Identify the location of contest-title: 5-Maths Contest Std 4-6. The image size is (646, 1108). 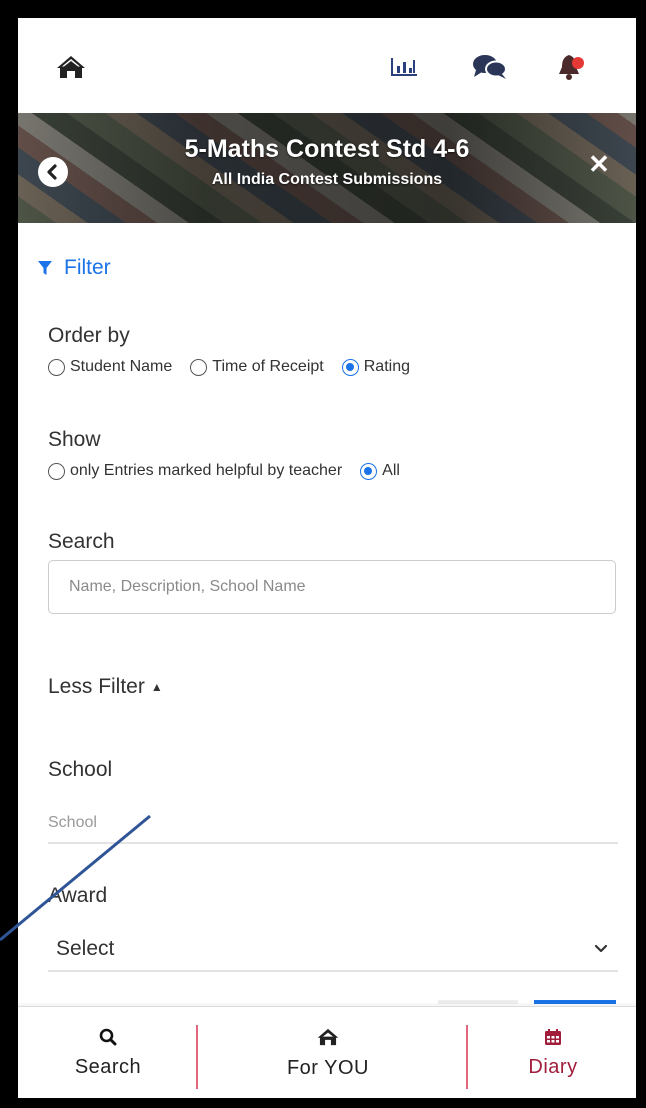
(327, 149).